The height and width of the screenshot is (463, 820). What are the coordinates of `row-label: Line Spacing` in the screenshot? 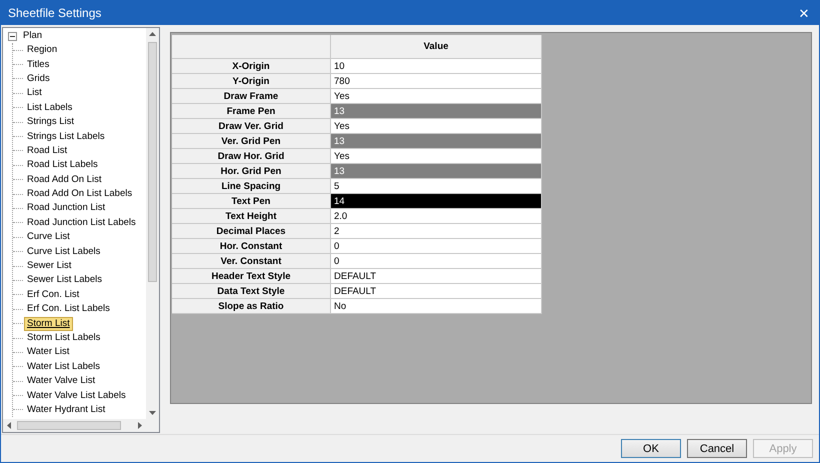 It's located at (251, 186).